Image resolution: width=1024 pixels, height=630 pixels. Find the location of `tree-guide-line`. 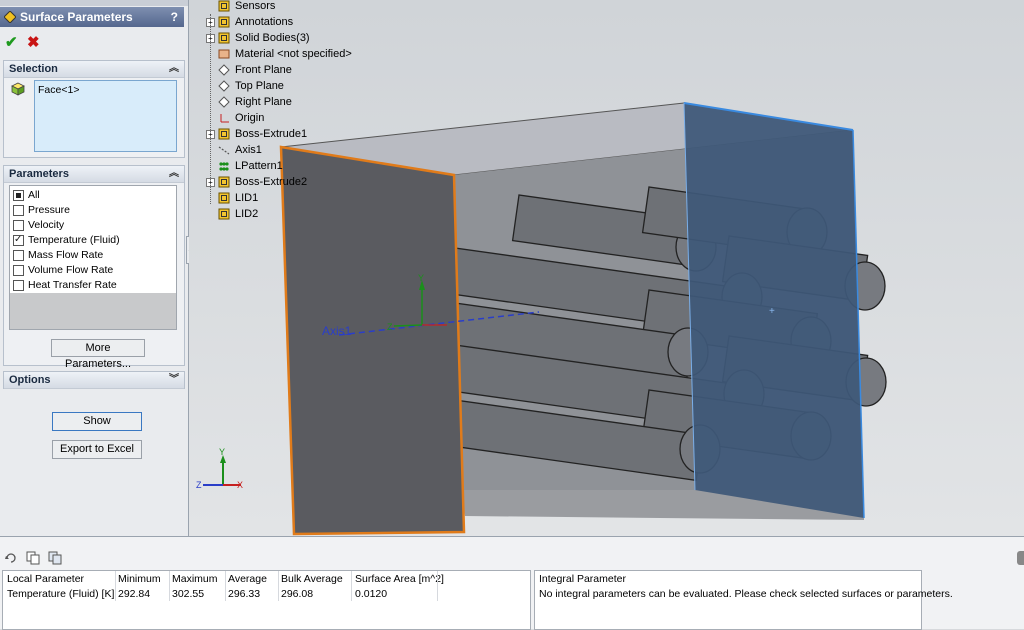

tree-guide-line is located at coordinates (211, 109).